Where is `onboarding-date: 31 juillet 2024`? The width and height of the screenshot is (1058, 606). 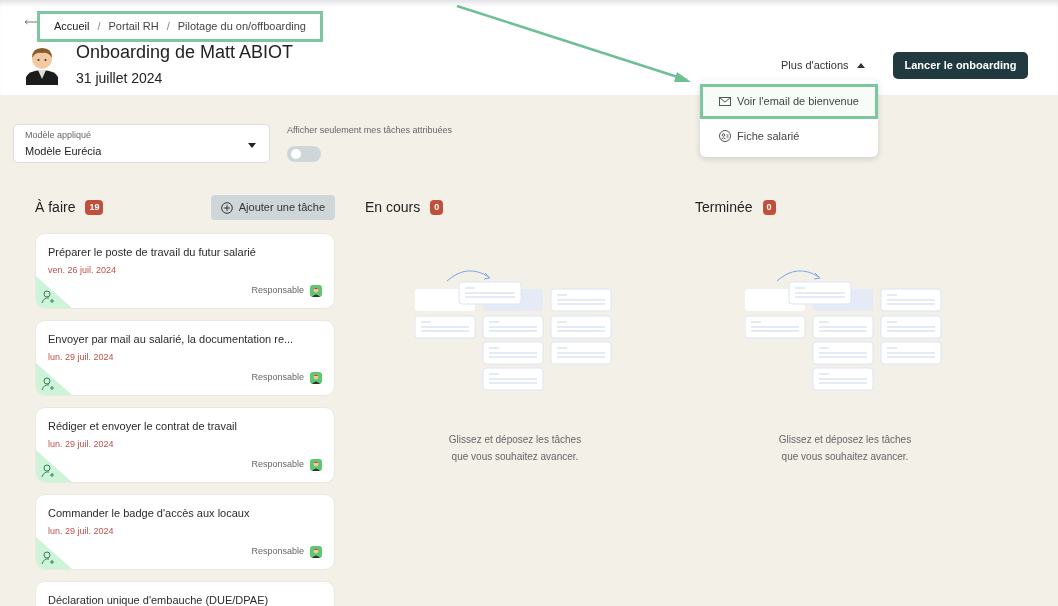 onboarding-date: 31 juillet 2024 is located at coordinates (120, 78).